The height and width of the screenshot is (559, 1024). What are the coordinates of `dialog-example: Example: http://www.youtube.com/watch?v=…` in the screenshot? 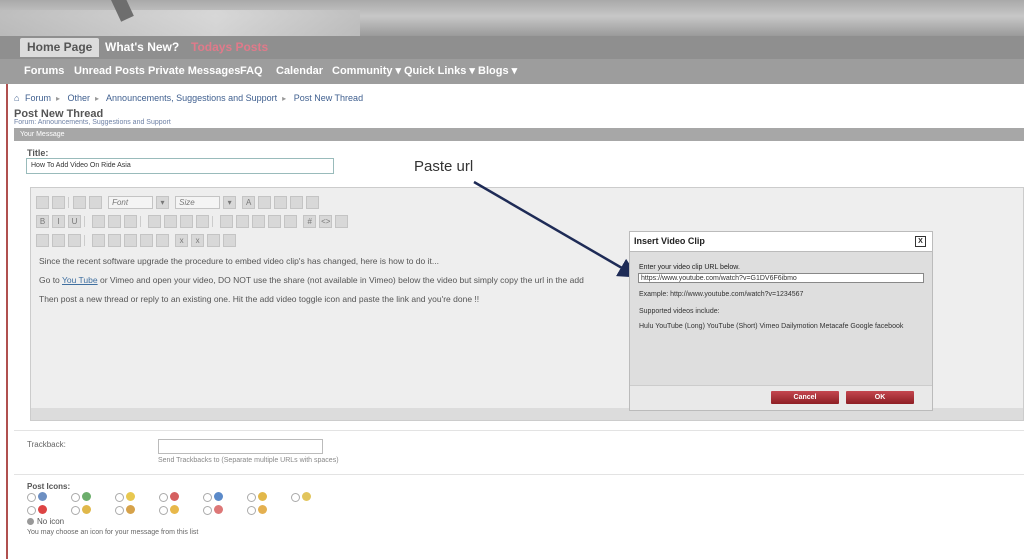 It's located at (721, 294).